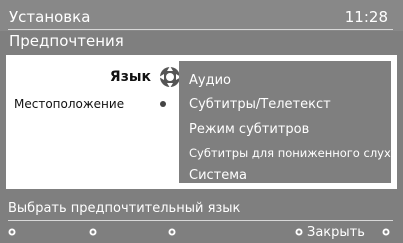  What do you see at coordinates (293, 153) in the screenshot?
I see `submenu-item-hearing-impaired: Субтитры для пониженного слуха` at bounding box center [293, 153].